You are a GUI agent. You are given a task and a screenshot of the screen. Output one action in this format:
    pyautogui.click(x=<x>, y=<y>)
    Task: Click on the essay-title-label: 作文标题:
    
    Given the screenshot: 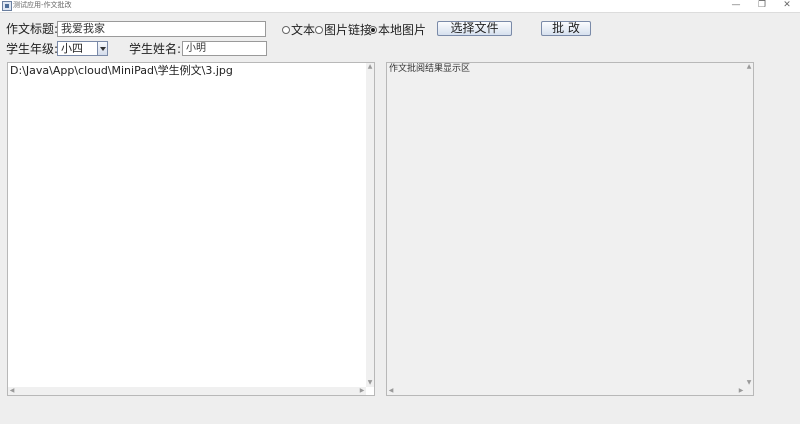 What is the action you would take?
    pyautogui.click(x=32, y=29)
    